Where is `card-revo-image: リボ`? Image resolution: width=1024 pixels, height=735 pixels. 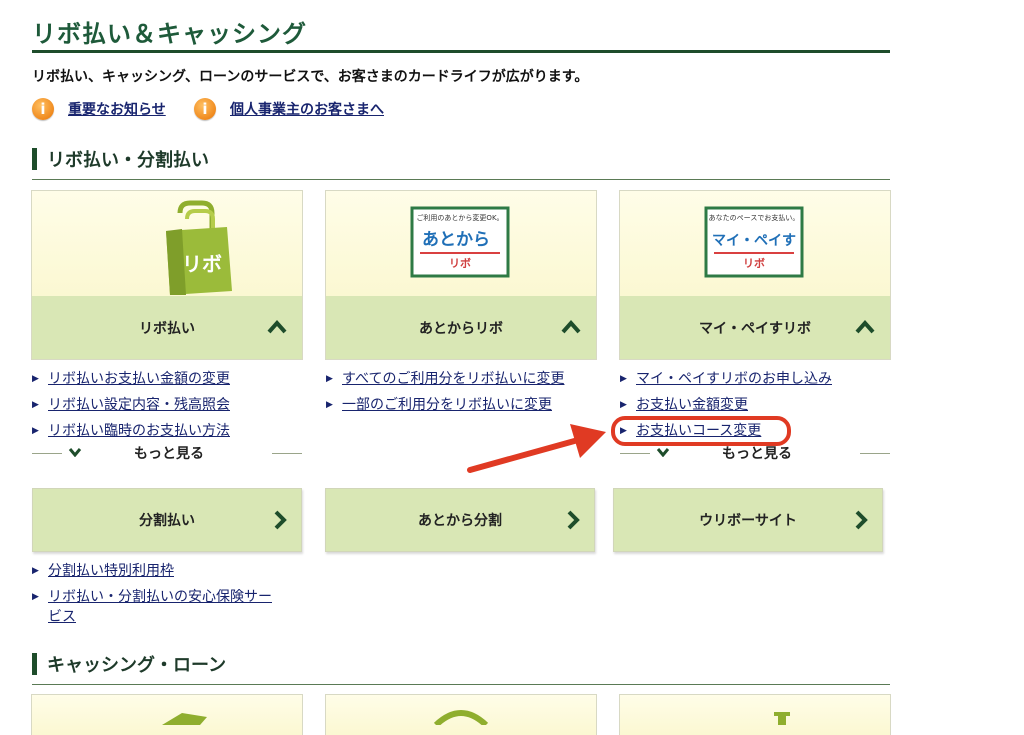
card-revo-image: リボ is located at coordinates (167, 243).